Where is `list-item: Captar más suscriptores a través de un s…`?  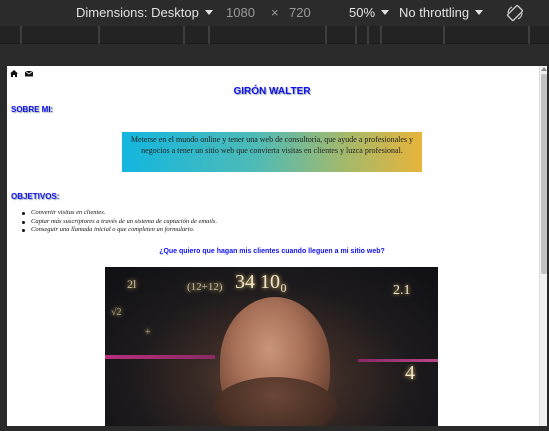
list-item: Captar más suscriptores a través de un s… is located at coordinates (119, 221).